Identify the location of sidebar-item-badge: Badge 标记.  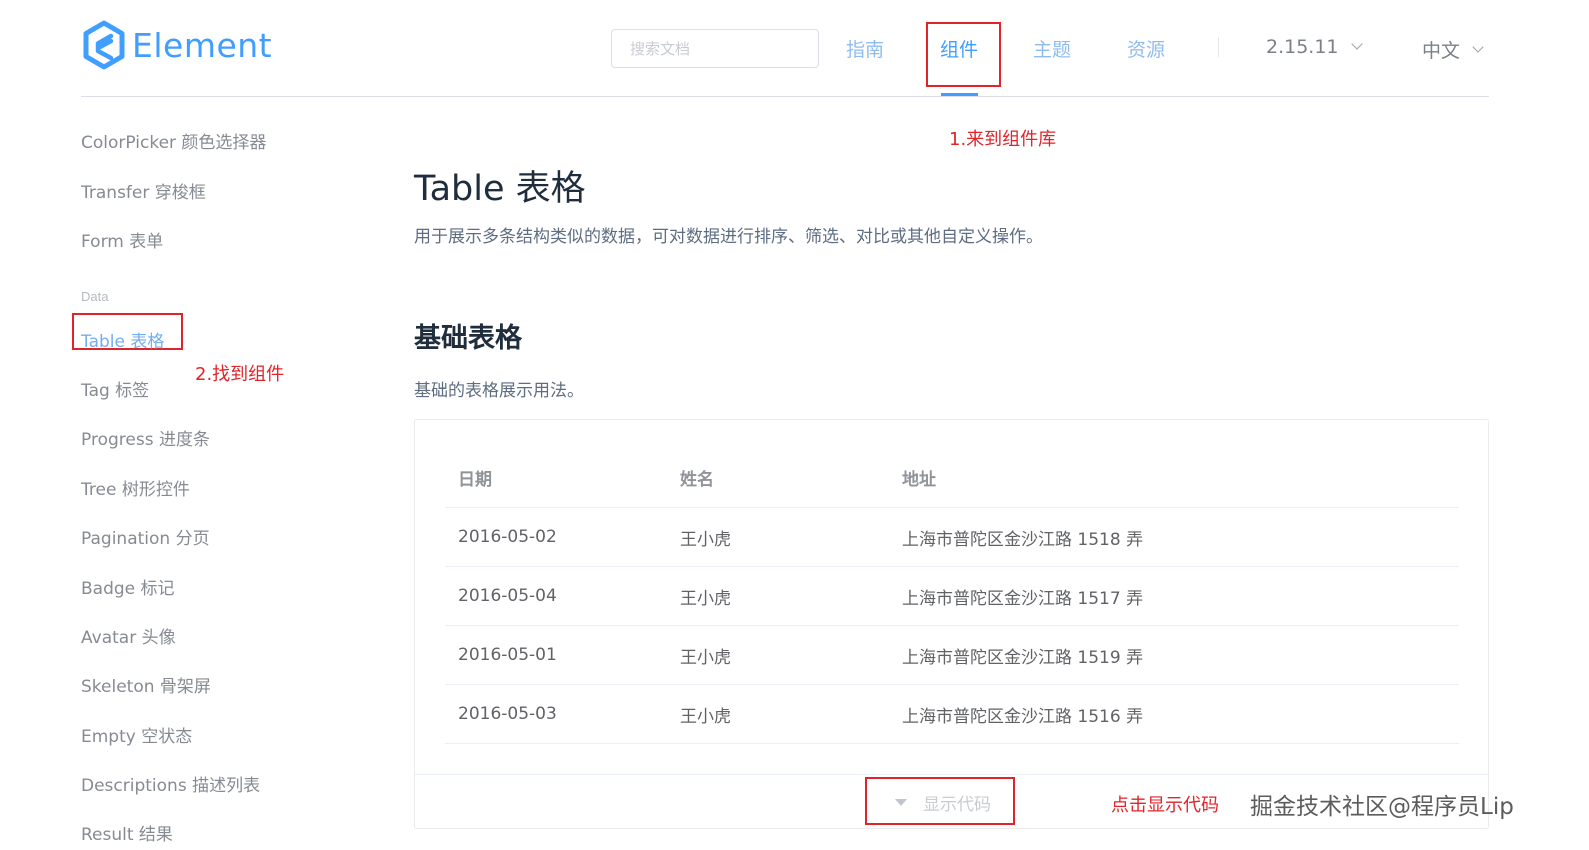
(128, 586).